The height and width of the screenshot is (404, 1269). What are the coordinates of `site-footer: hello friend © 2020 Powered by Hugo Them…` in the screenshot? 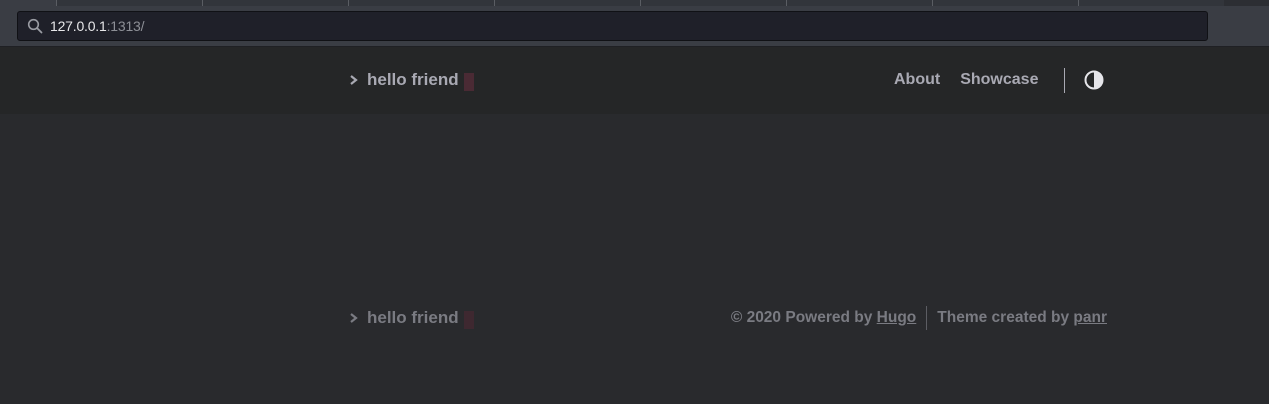 It's located at (634, 317).